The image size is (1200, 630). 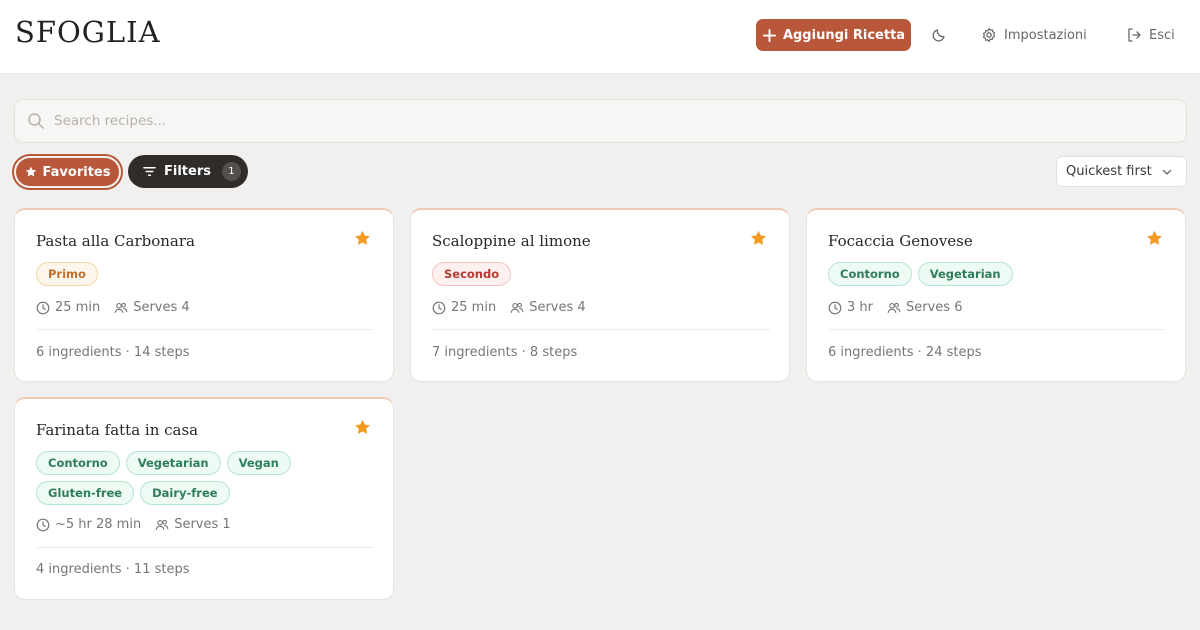 What do you see at coordinates (88, 32) in the screenshot?
I see `app-logo: SFOGLIA` at bounding box center [88, 32].